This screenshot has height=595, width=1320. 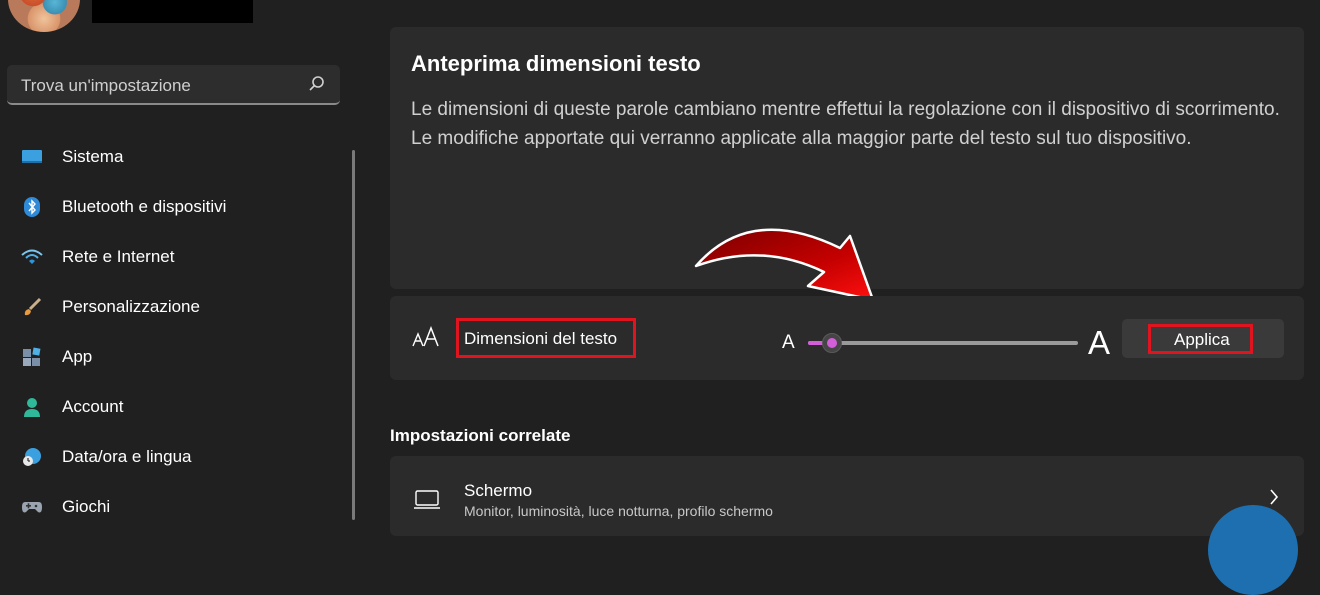 I want to click on text-size-icon, so click(x=425, y=336).